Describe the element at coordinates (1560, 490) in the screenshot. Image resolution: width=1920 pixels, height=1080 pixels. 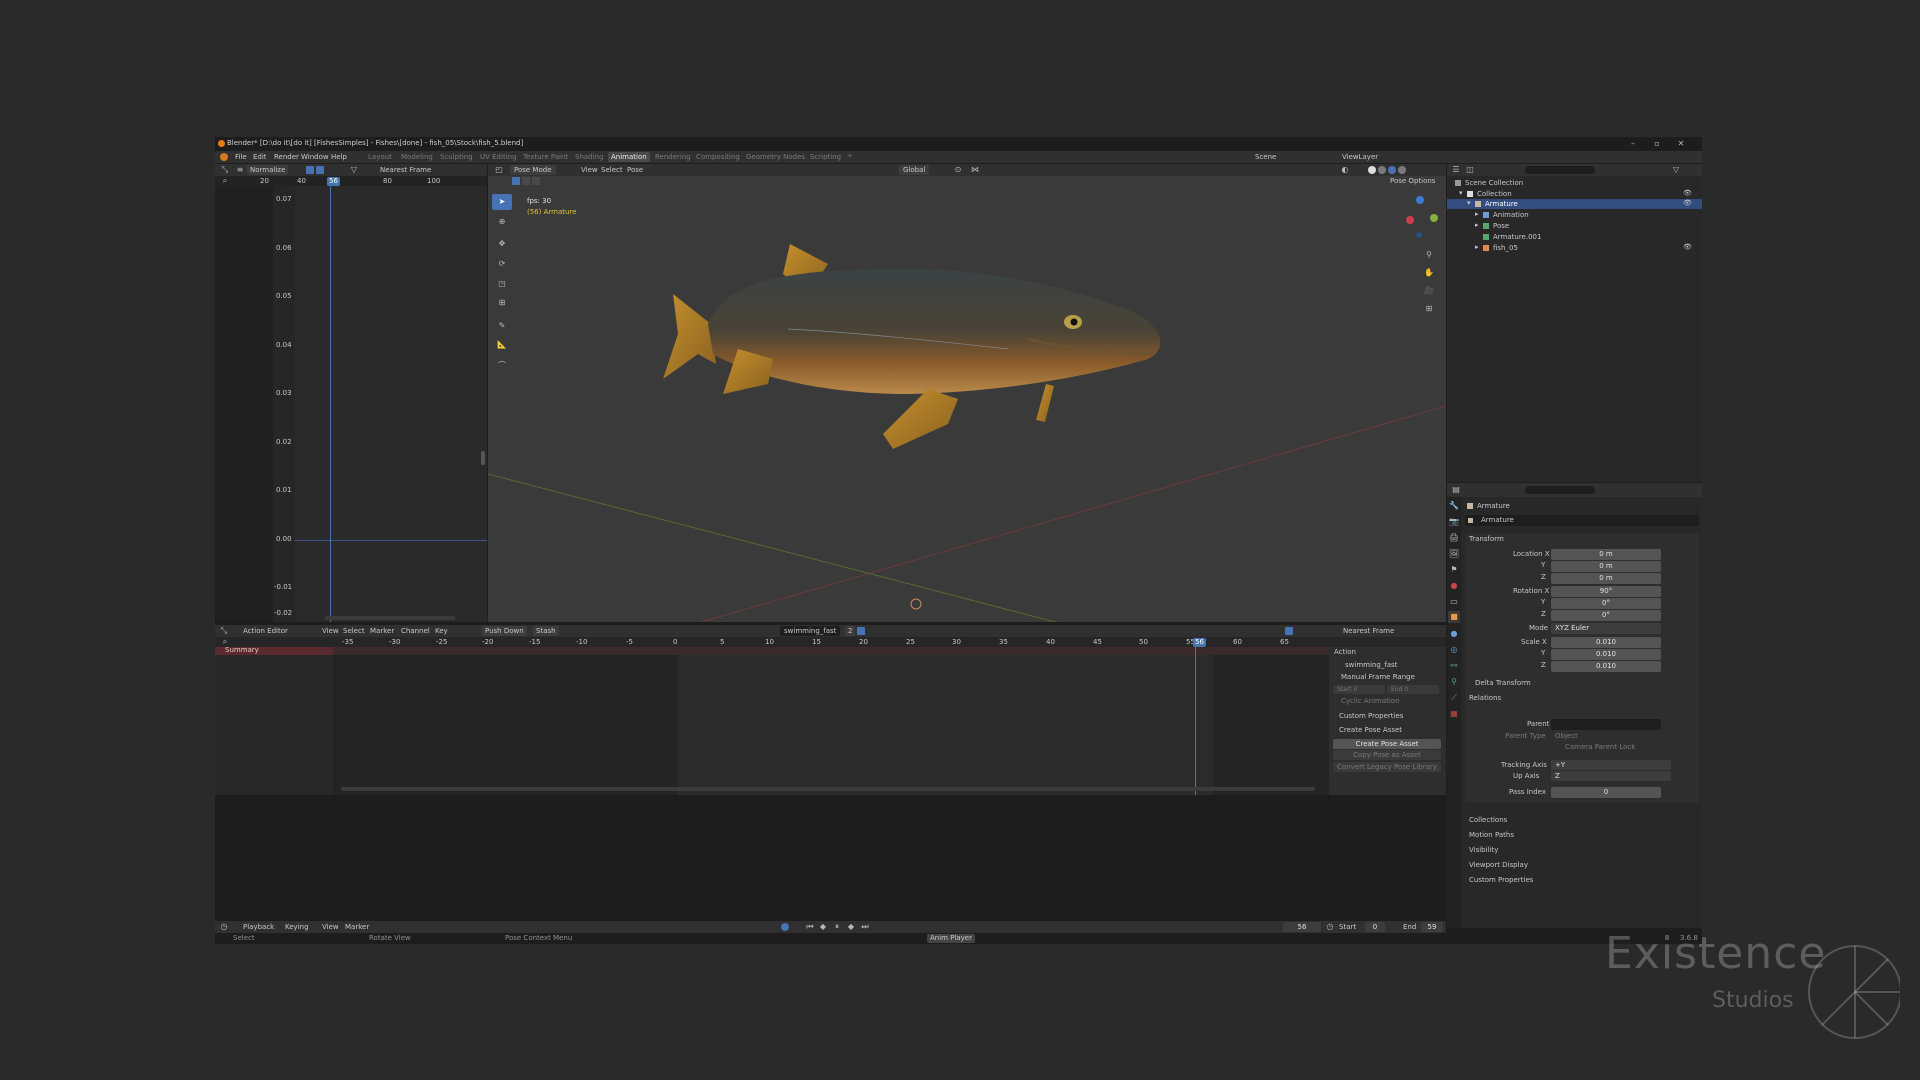
I see `properties-search-input` at that location.